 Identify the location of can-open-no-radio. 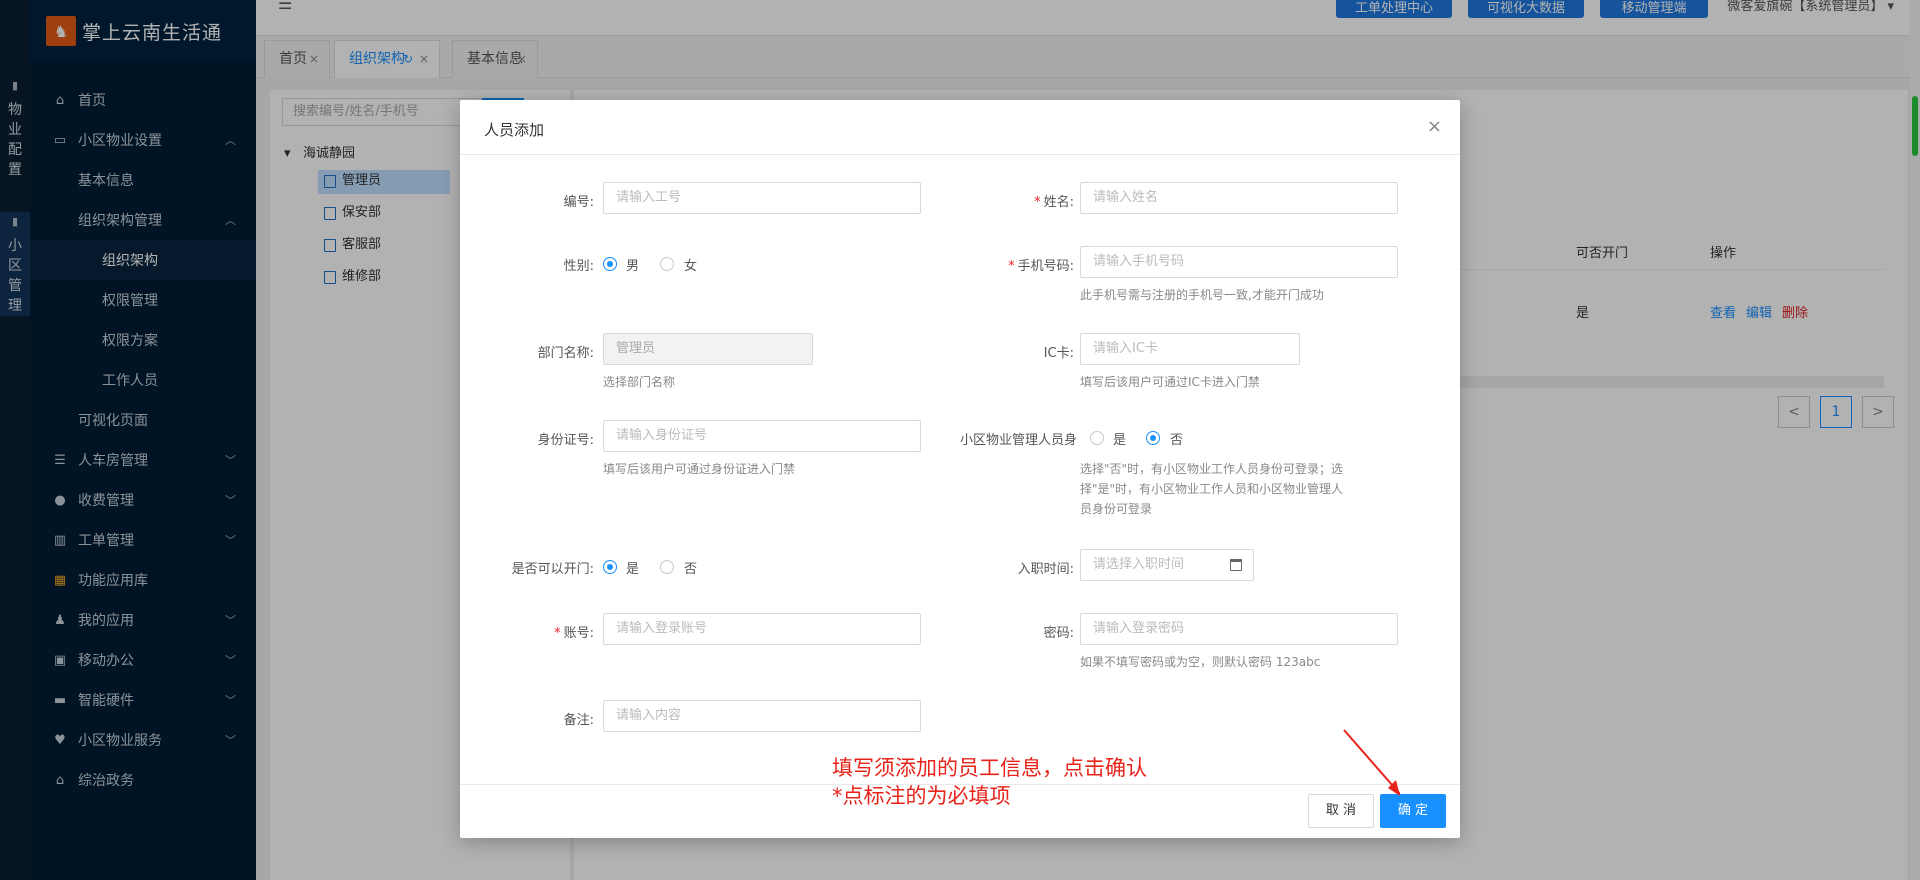
(667, 567).